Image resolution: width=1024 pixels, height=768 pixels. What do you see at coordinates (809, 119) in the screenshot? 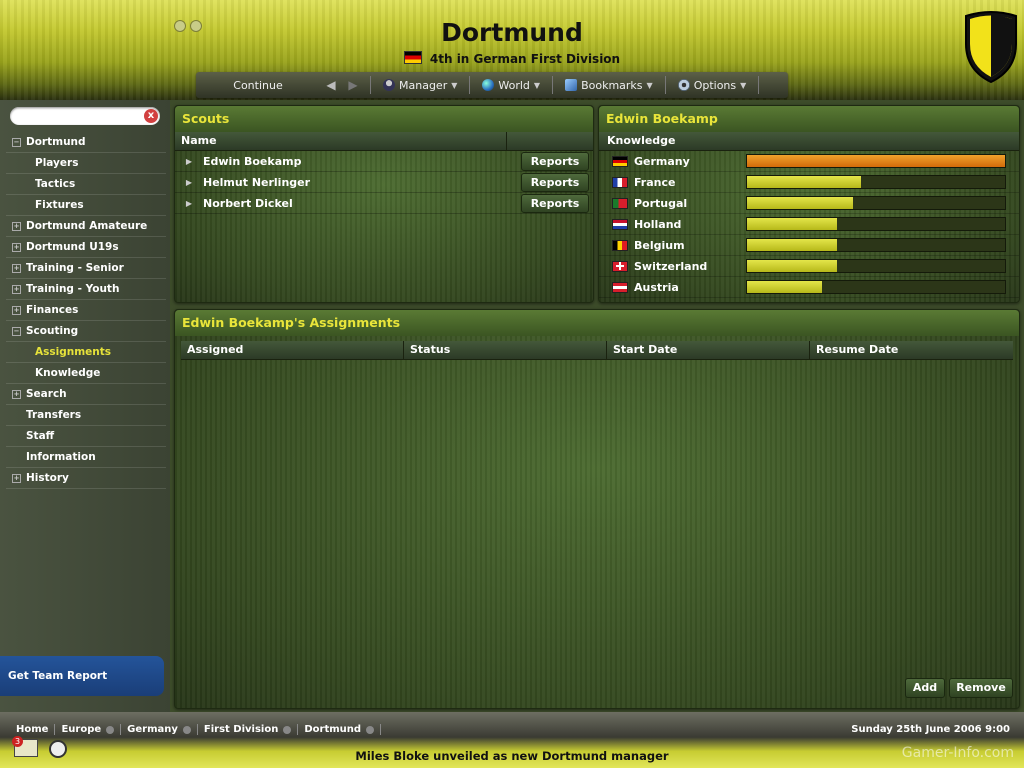
I see `knowledge-panel-title: Edwin Boekamp` at bounding box center [809, 119].